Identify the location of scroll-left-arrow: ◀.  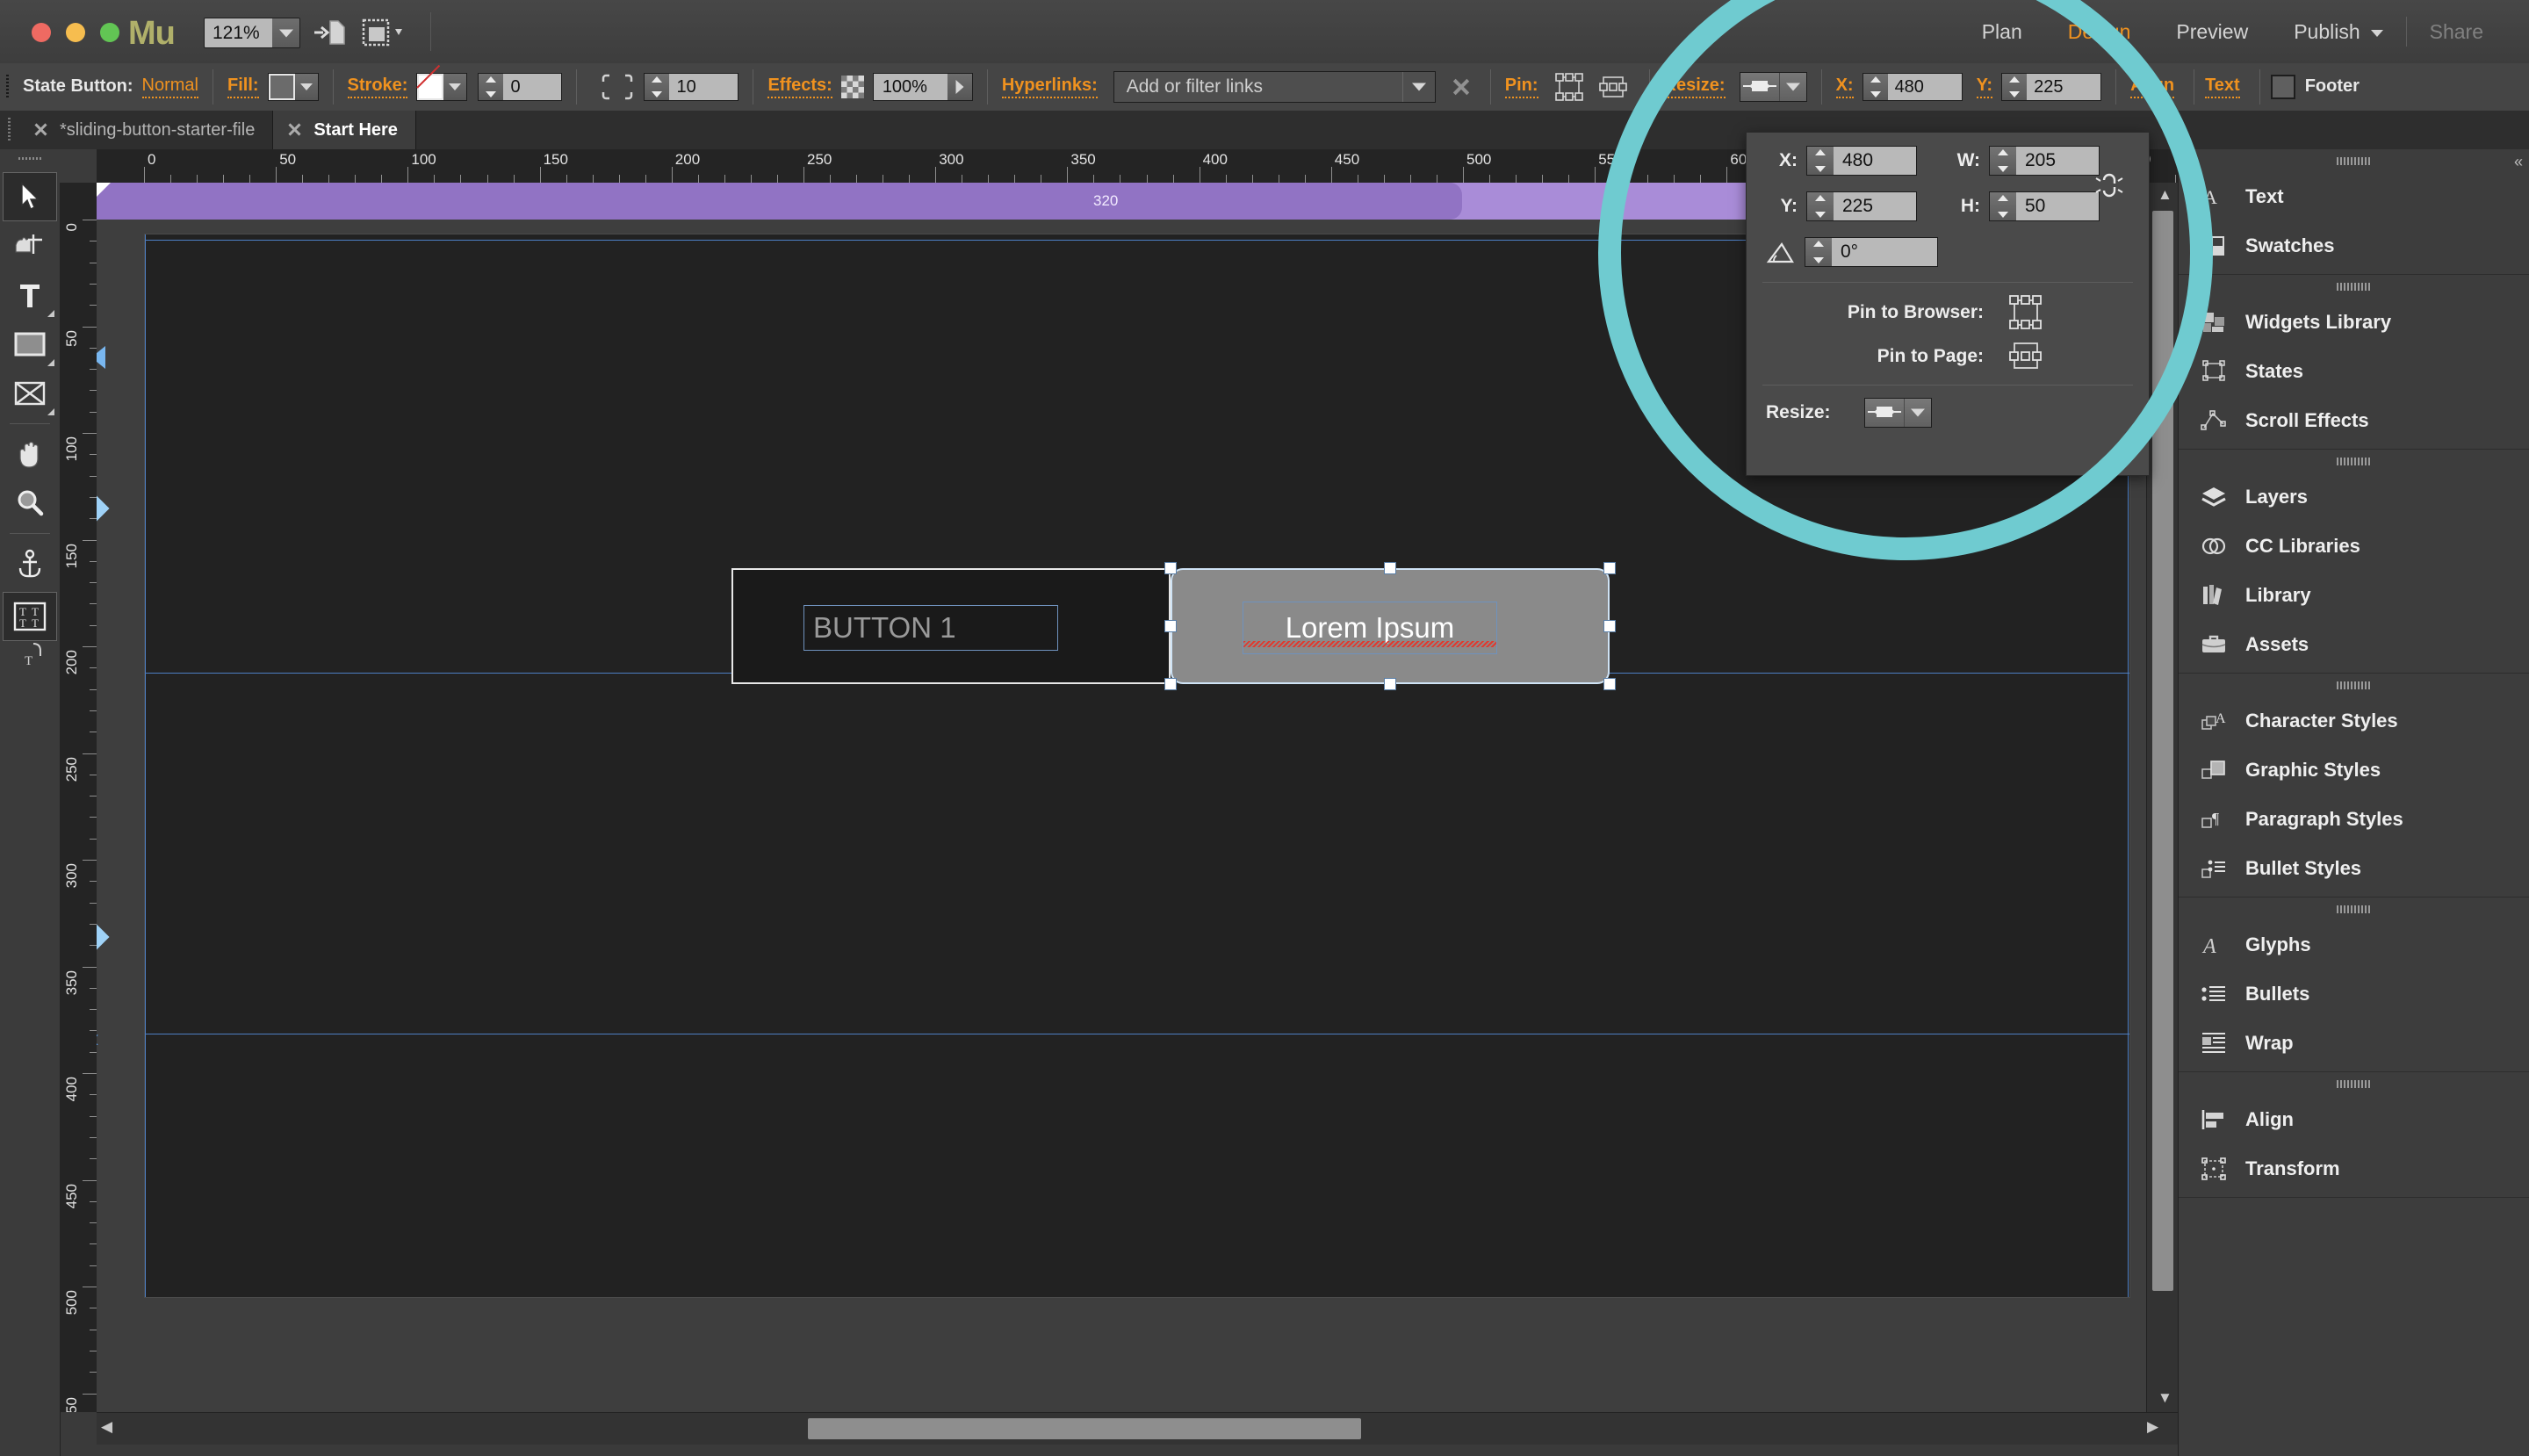
(107, 1427).